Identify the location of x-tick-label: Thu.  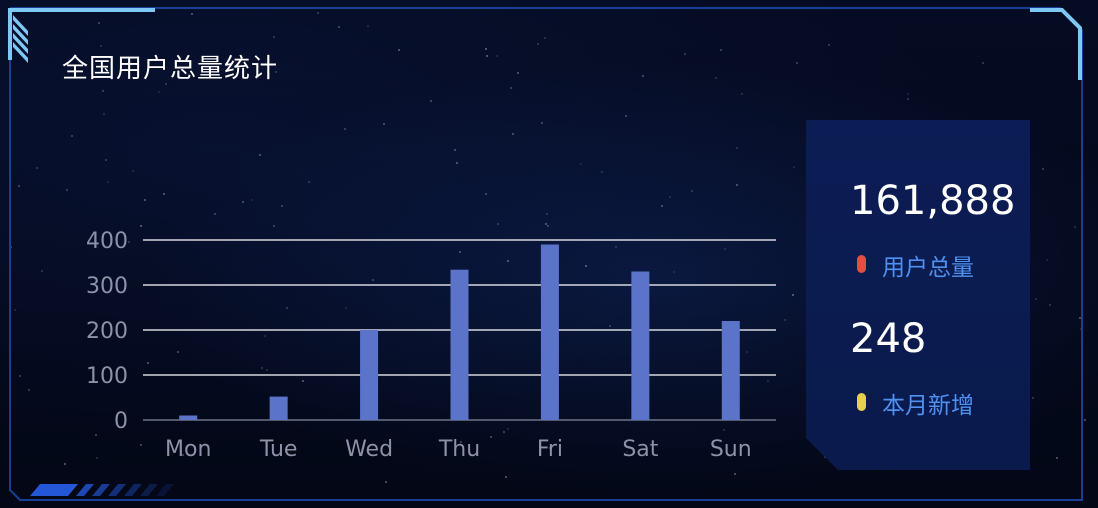
(459, 449).